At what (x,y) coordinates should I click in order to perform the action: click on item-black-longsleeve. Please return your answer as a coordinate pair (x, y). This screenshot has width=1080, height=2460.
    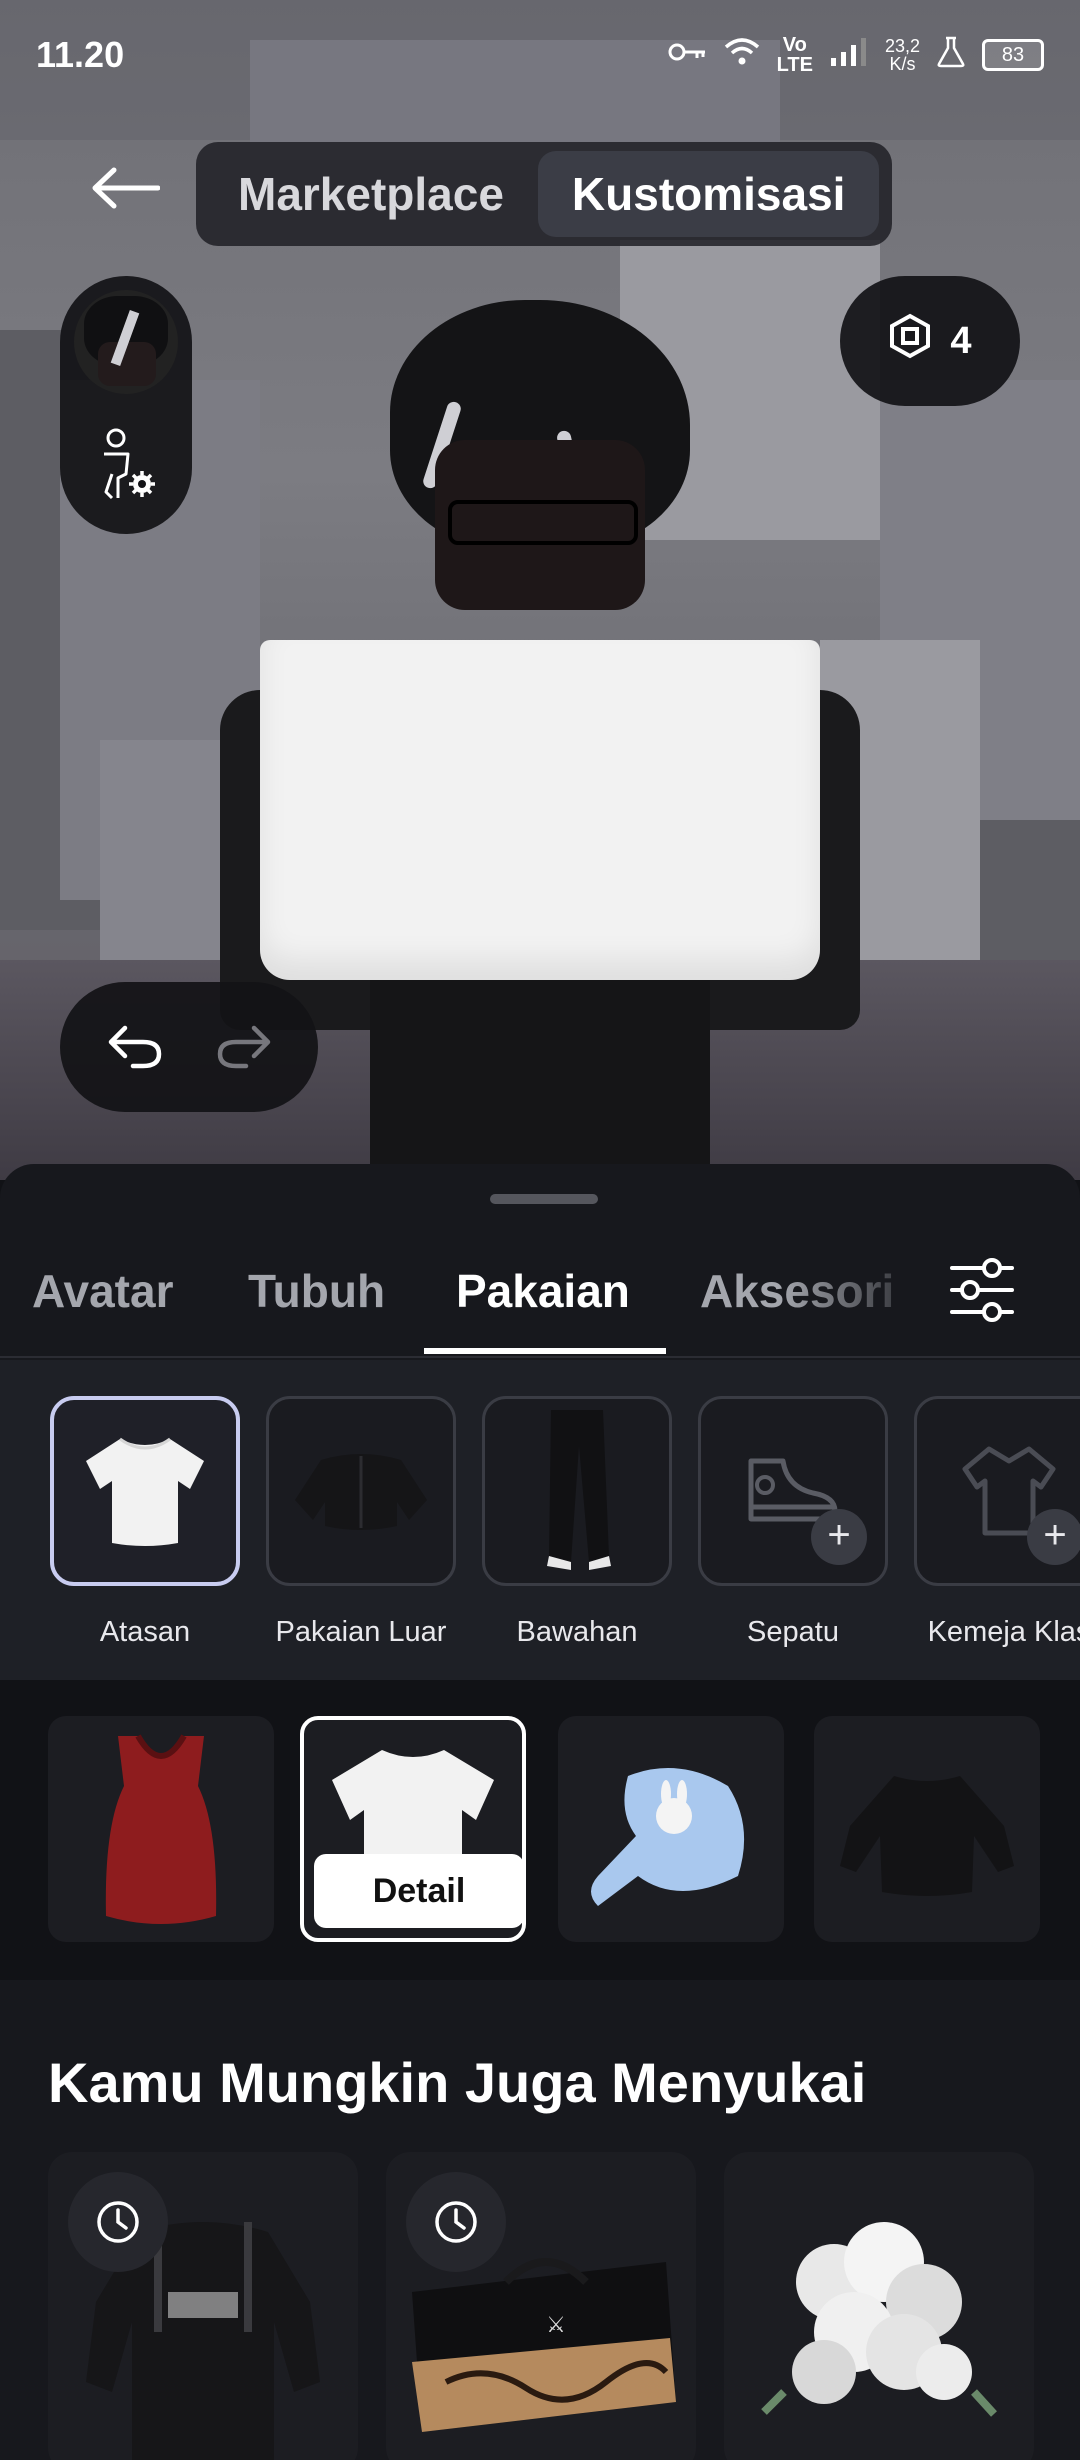
    Looking at the image, I should click on (927, 1829).